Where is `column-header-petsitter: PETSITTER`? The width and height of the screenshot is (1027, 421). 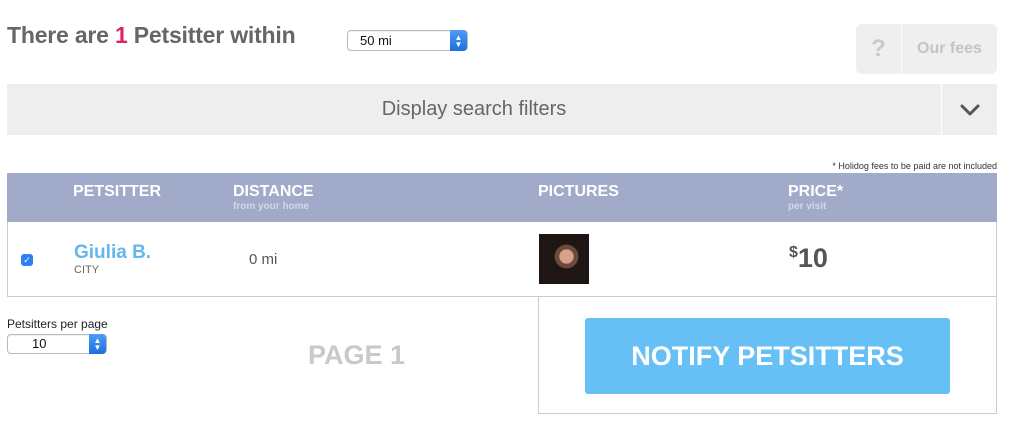
column-header-petsitter: PETSITTER is located at coordinates (117, 191).